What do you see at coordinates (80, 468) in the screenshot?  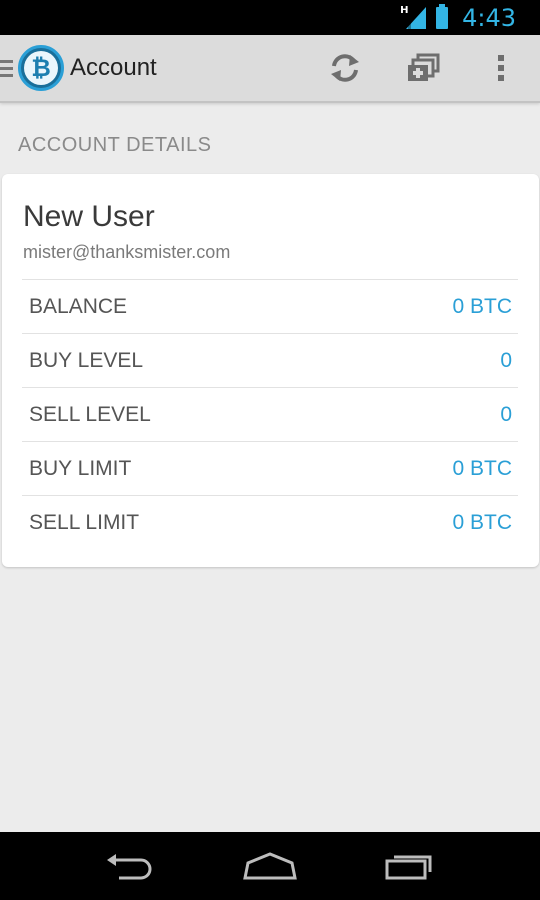 I see `detail-label: BUY LIMIT` at bounding box center [80, 468].